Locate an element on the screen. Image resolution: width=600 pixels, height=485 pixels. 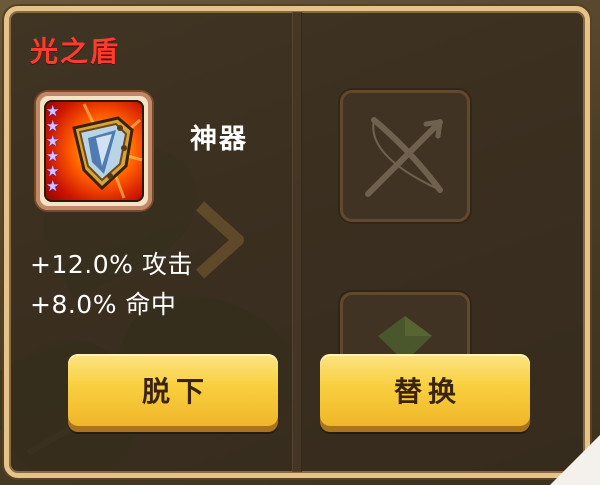
replace-button: 替换 is located at coordinates (425, 390).